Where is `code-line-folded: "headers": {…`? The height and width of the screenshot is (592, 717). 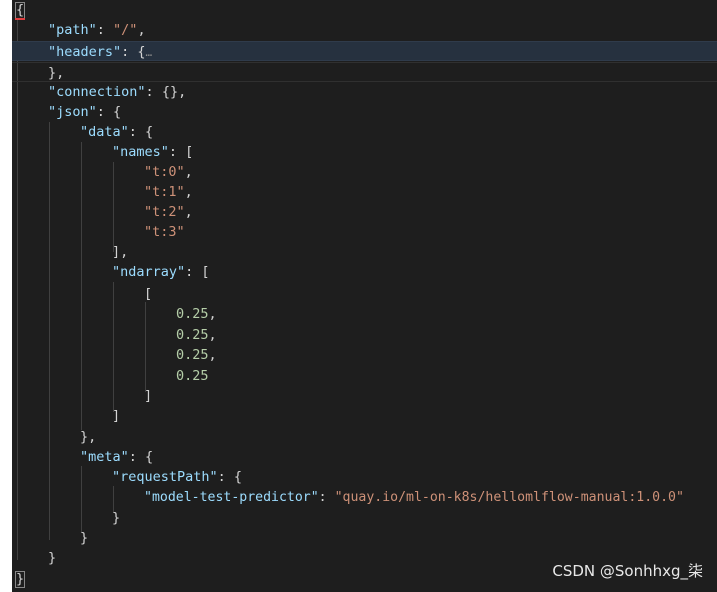 code-line-folded: "headers": {… is located at coordinates (364, 51).